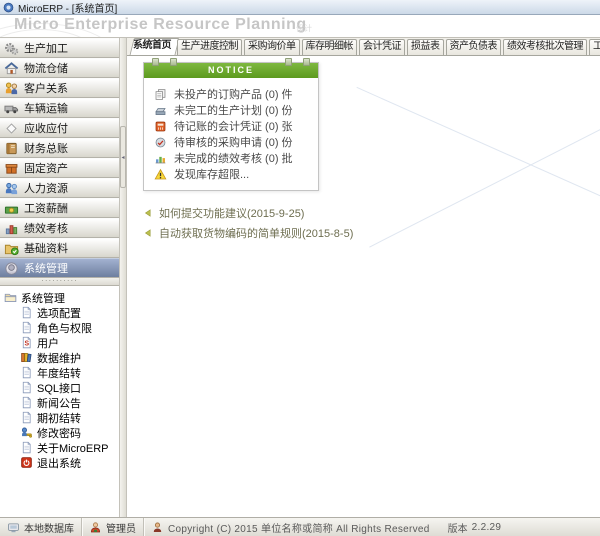 The height and width of the screenshot is (536, 600). Describe the element at coordinates (157, 527) in the screenshot. I see `person-icon` at that location.